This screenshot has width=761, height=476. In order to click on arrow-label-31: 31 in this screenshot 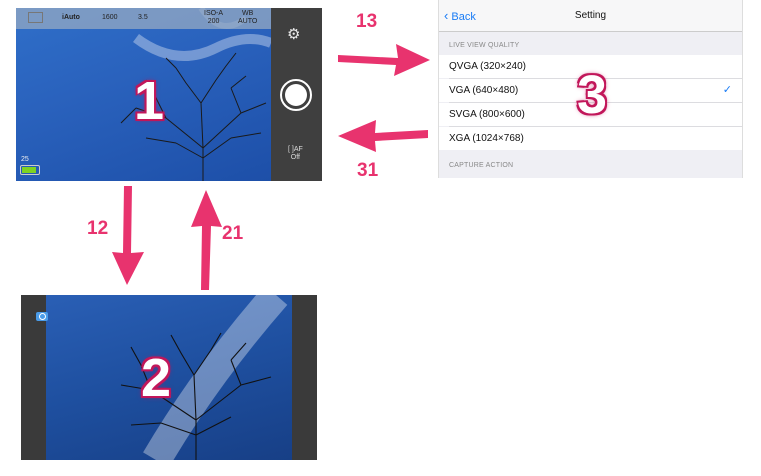, I will do `click(368, 170)`.